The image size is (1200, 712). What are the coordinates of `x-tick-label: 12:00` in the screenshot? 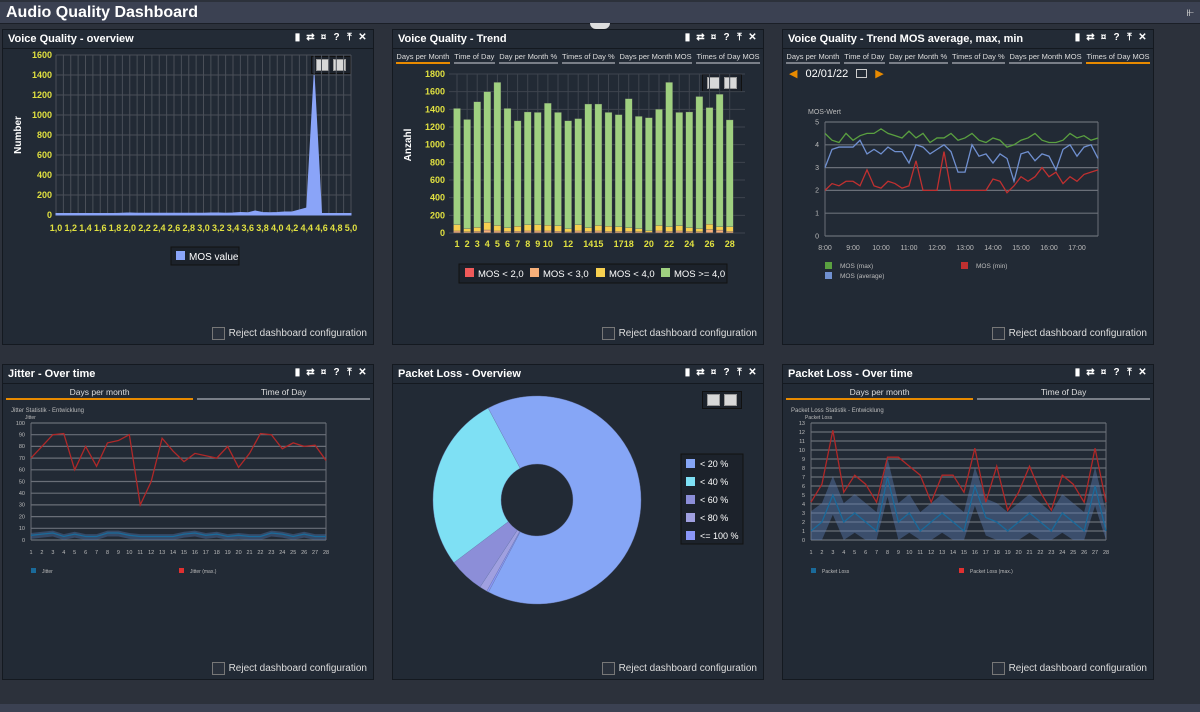 It's located at (937, 248).